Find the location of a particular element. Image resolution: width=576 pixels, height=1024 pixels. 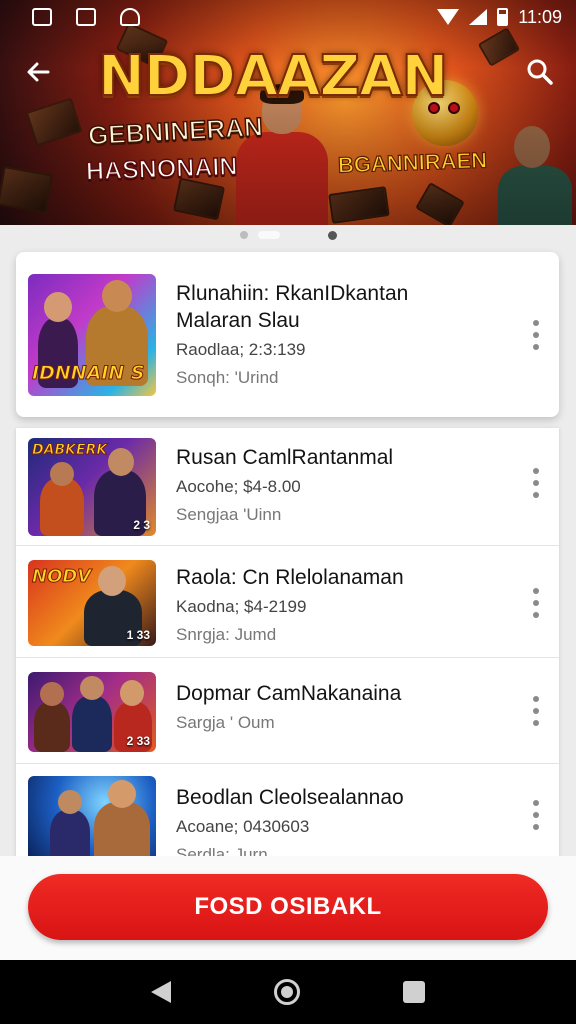

carousel-dot-active is located at coordinates (268, 235).